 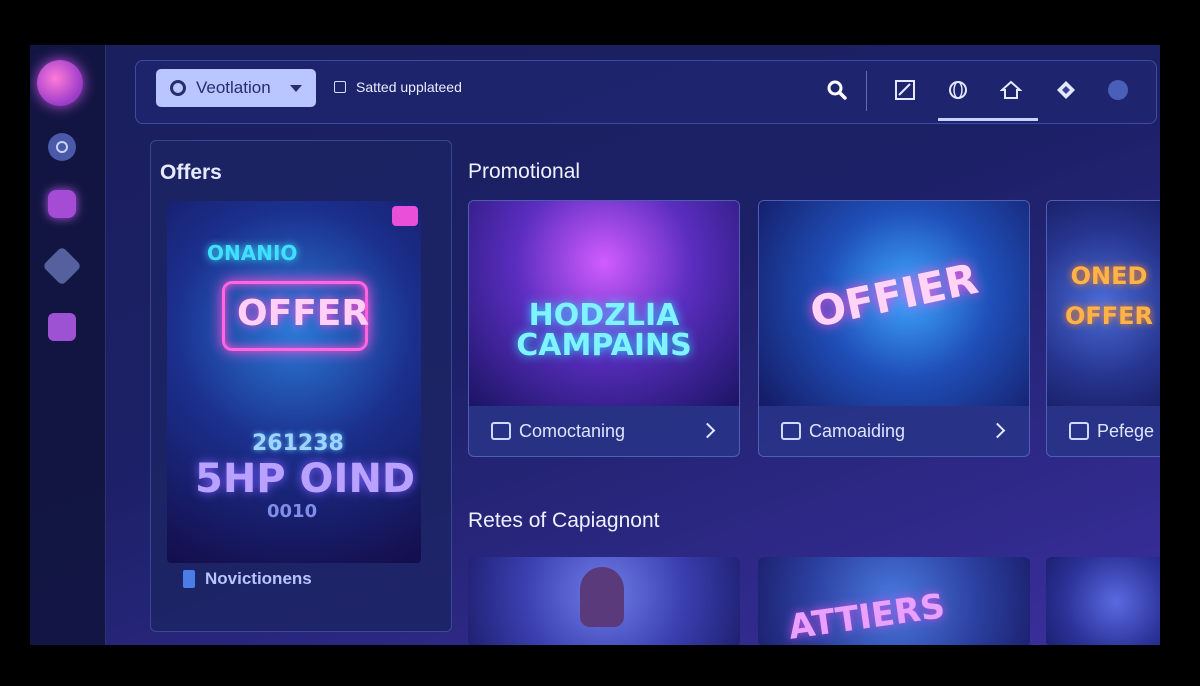 I want to click on promo-image-1: HODZLIA CAMPAINS, so click(x=604, y=303).